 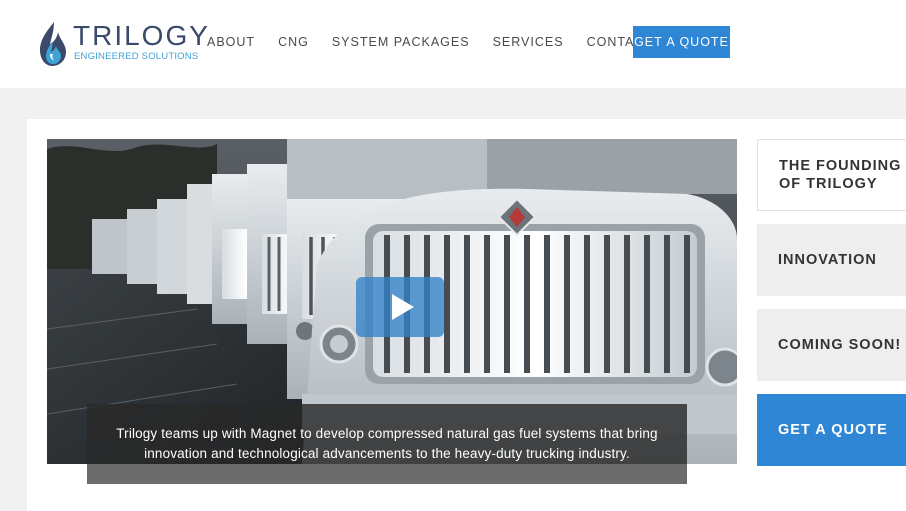 What do you see at coordinates (387, 474) in the screenshot?
I see `video-caption-footer` at bounding box center [387, 474].